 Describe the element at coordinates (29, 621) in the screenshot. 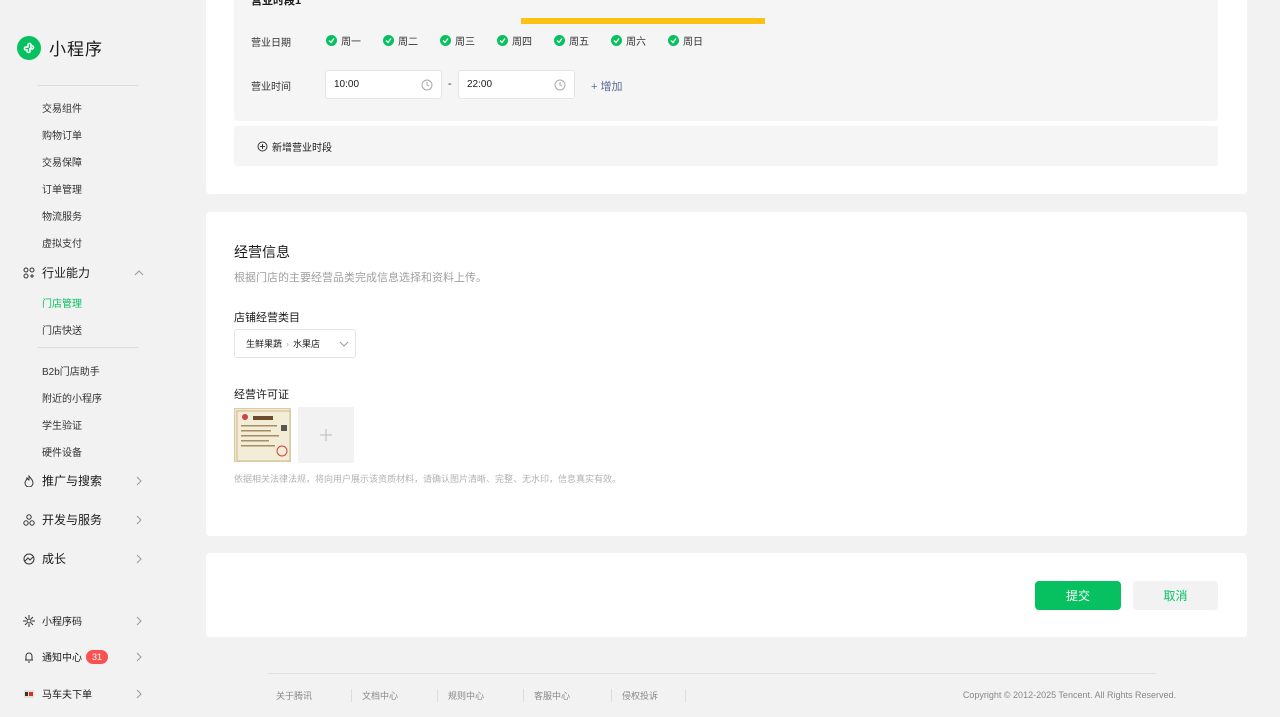

I see `qrcode-icon` at that location.